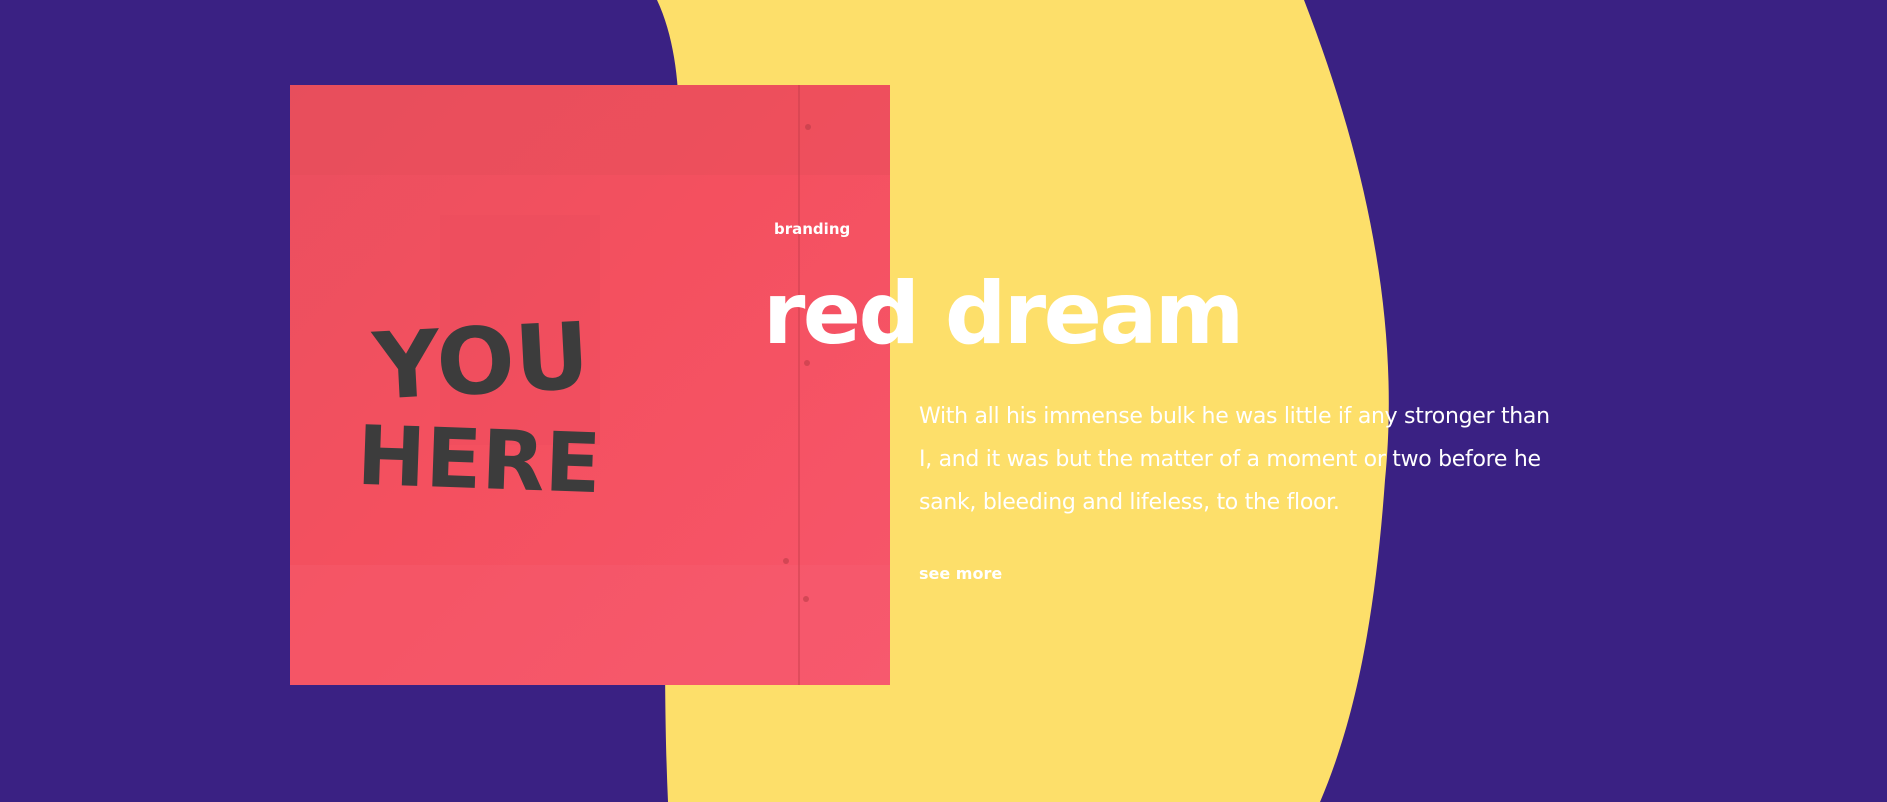 This screenshot has width=1887, height=802. What do you see at coordinates (481, 361) in the screenshot?
I see `painted-text-you: YOU` at bounding box center [481, 361].